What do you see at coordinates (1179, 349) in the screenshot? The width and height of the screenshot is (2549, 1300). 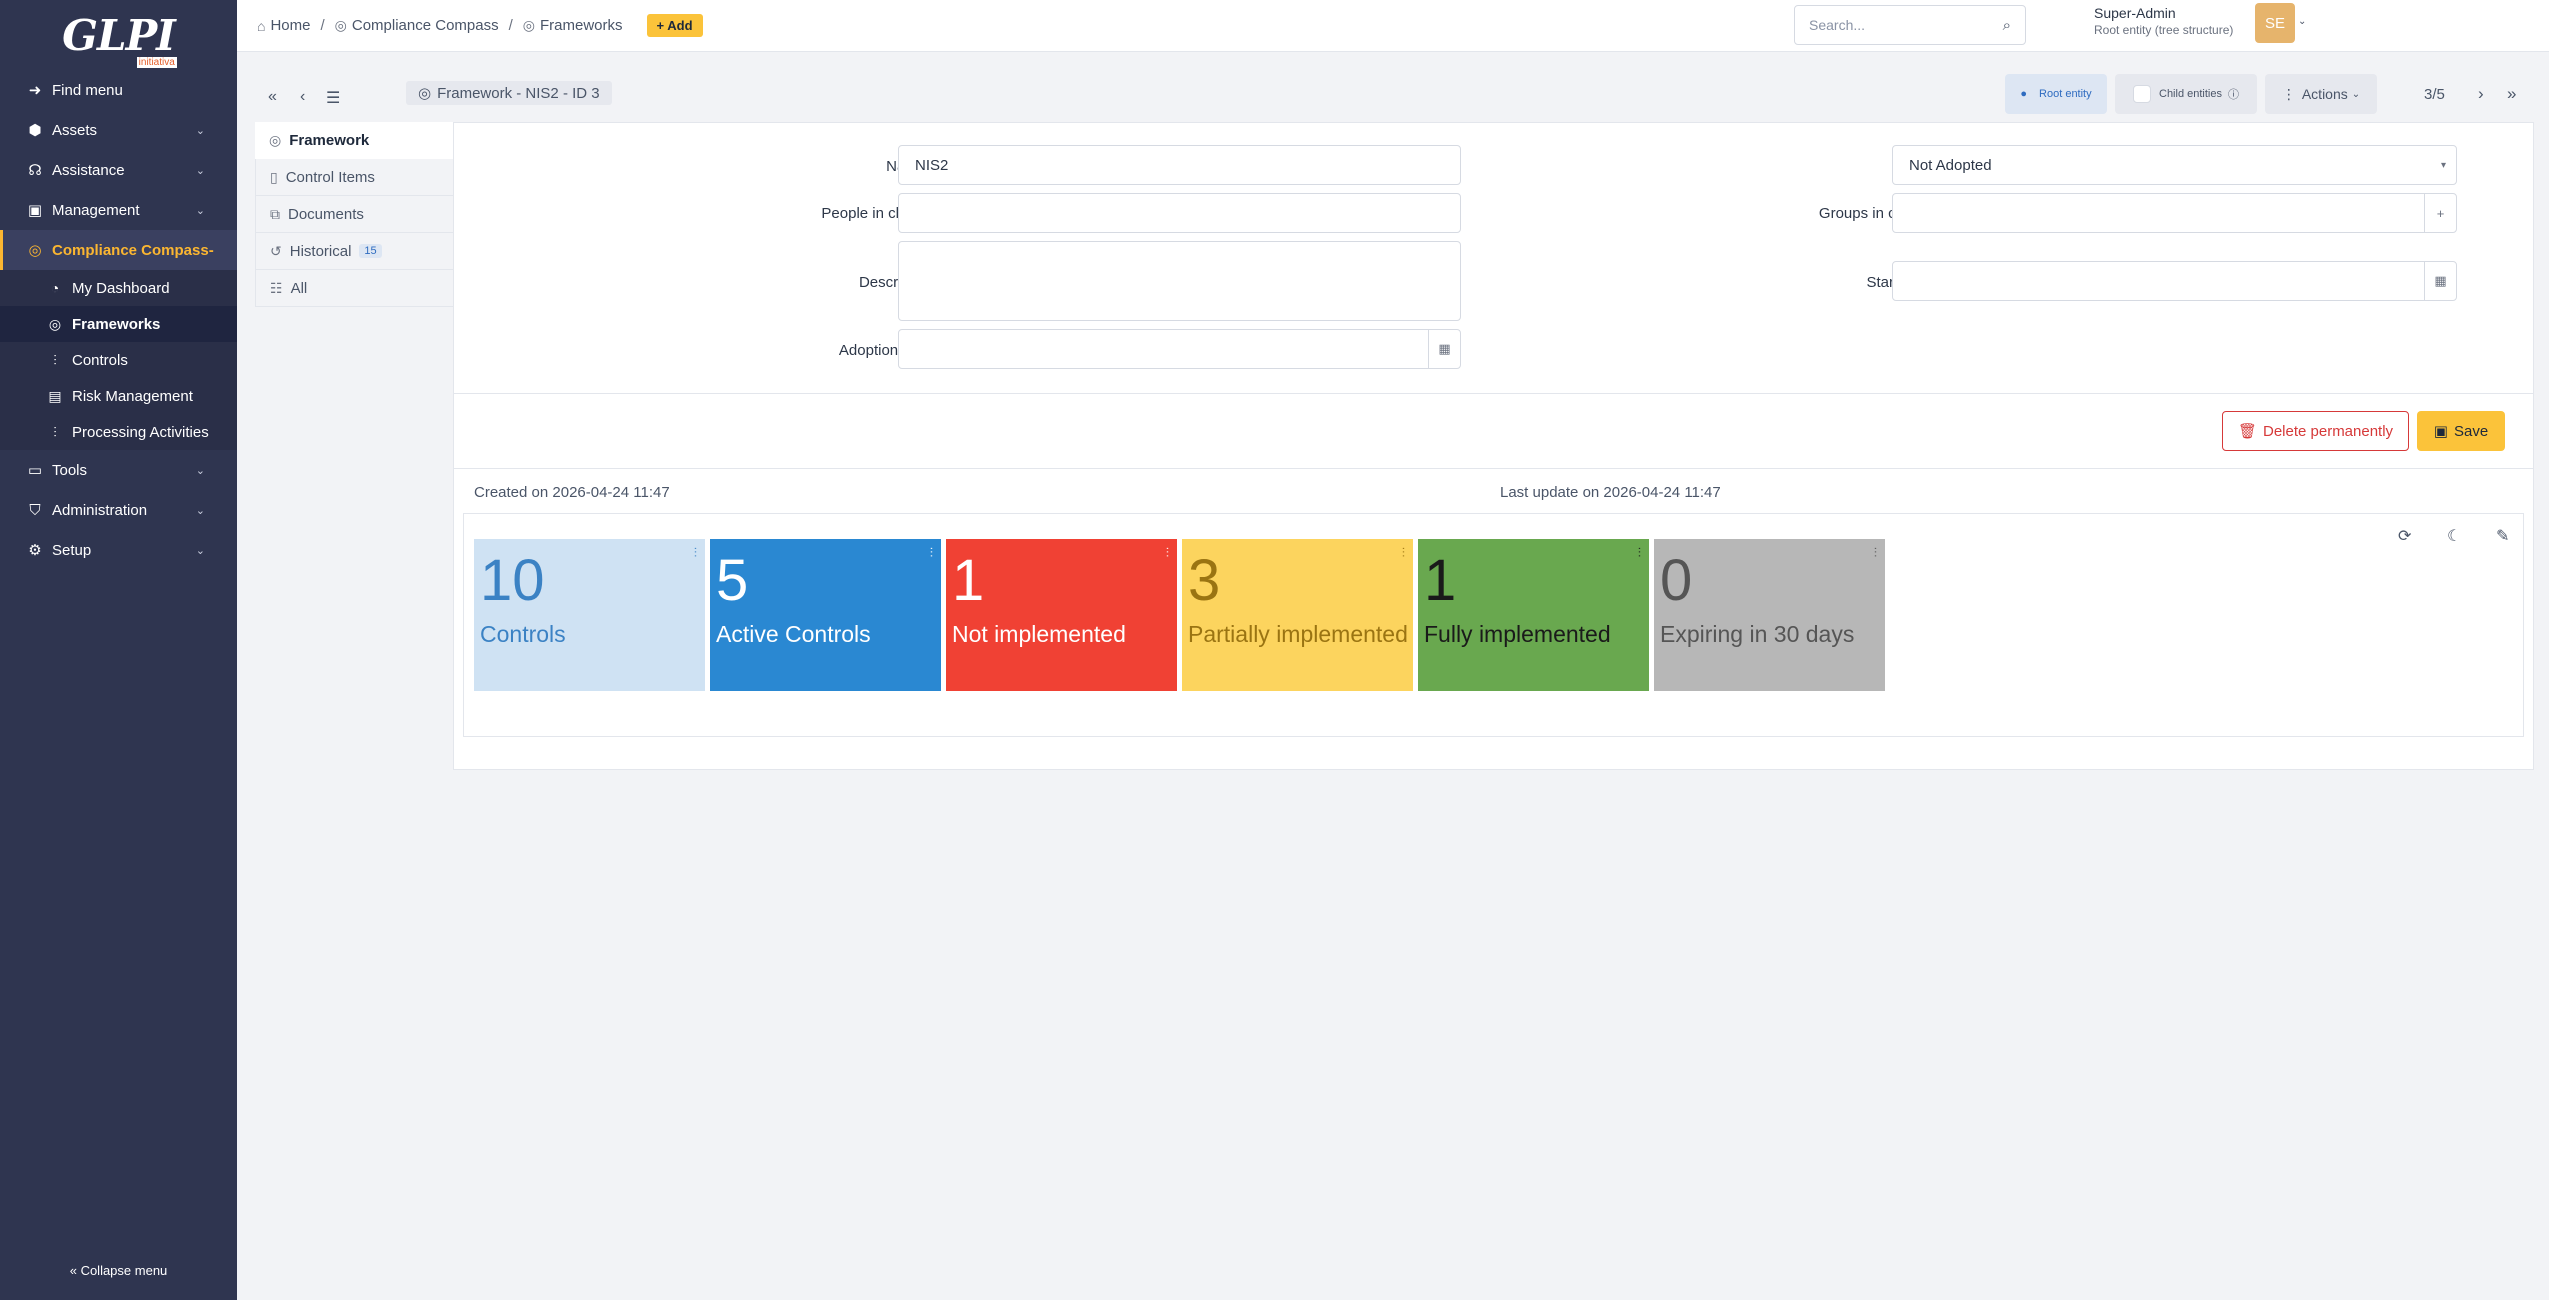 I see `adoption-date-field: ▦` at bounding box center [1179, 349].